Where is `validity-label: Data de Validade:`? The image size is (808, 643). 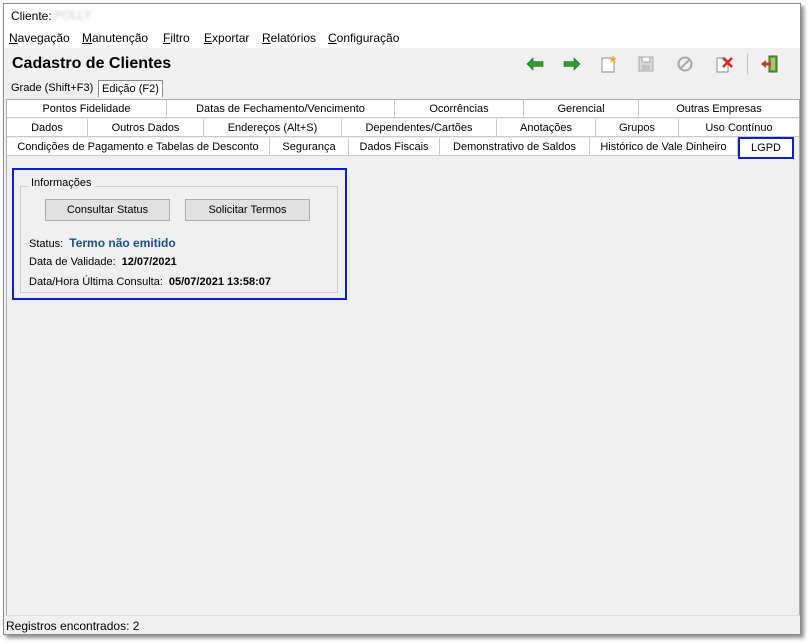 validity-label: Data de Validade: is located at coordinates (72, 262).